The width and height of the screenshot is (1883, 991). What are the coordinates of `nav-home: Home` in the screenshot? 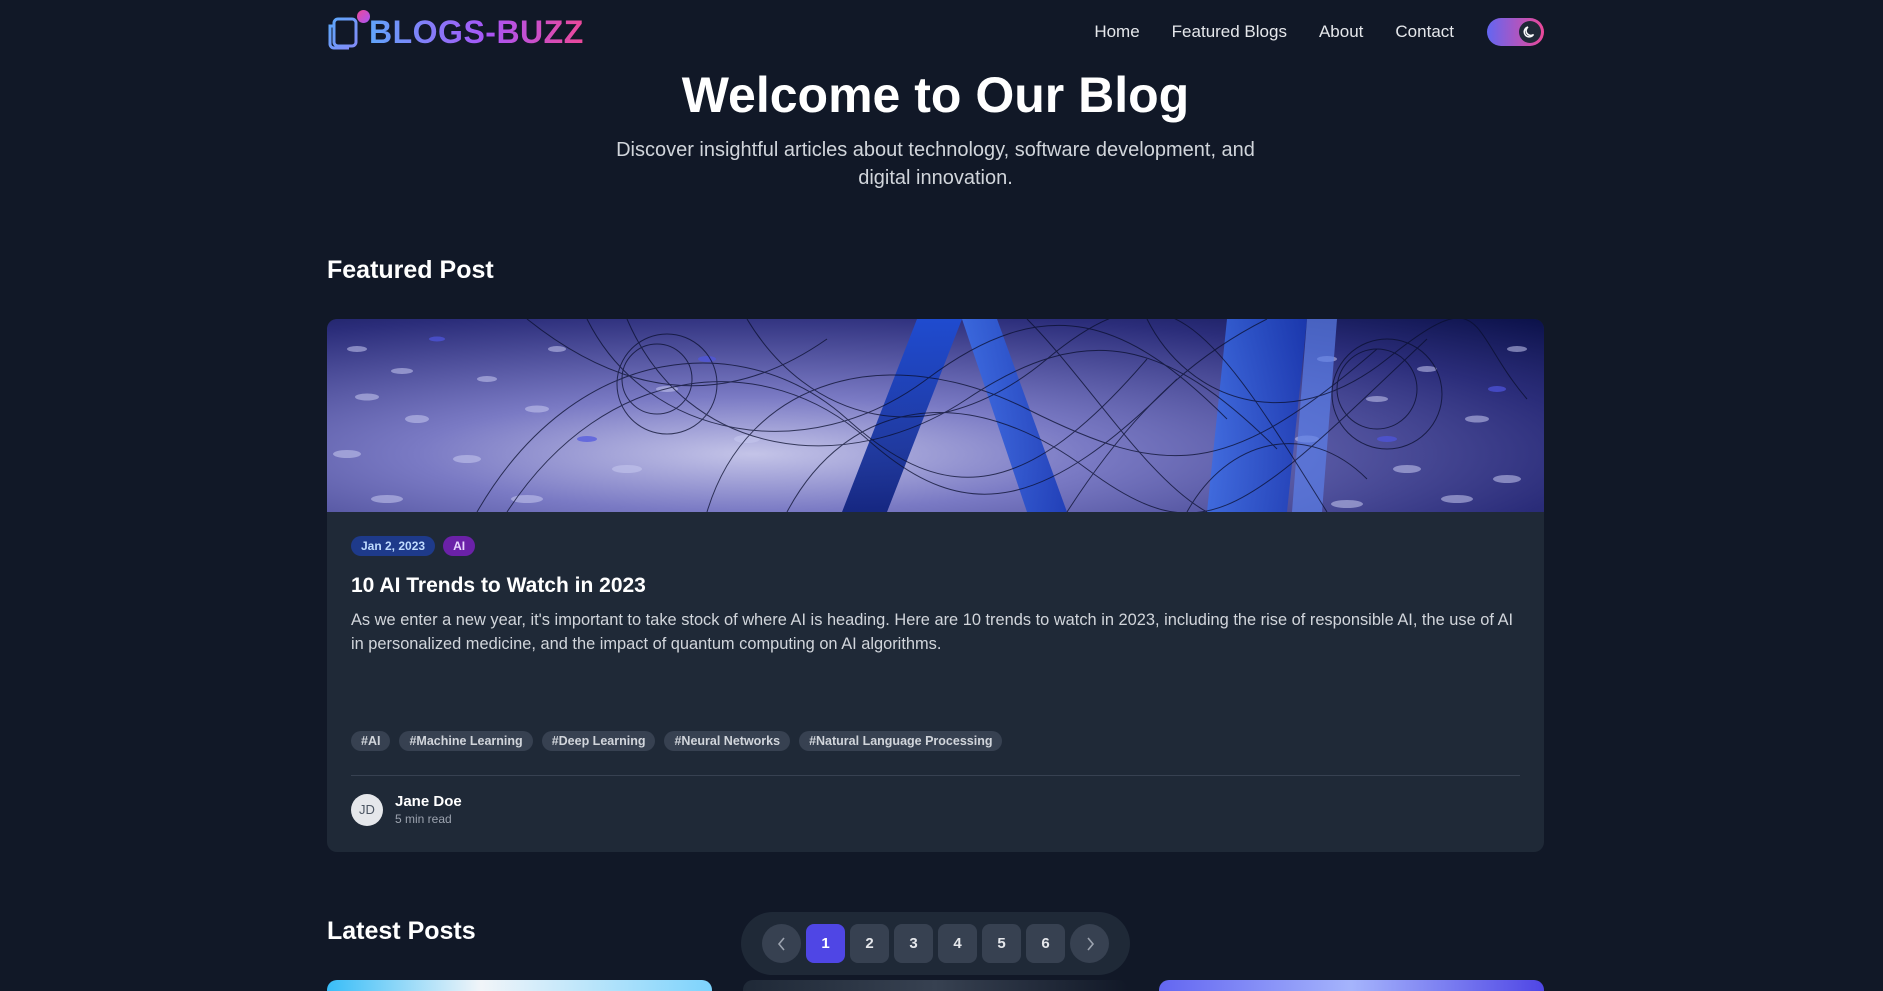 It's located at (1116, 32).